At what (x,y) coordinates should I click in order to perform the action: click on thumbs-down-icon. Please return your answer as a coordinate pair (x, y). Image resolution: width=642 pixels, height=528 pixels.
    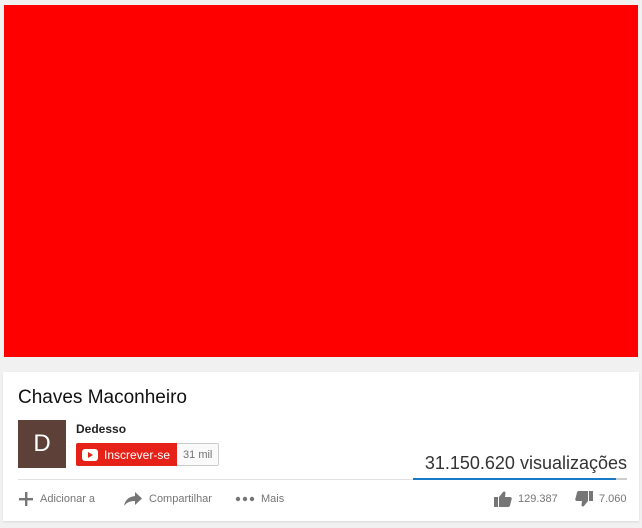
    Looking at the image, I should click on (584, 499).